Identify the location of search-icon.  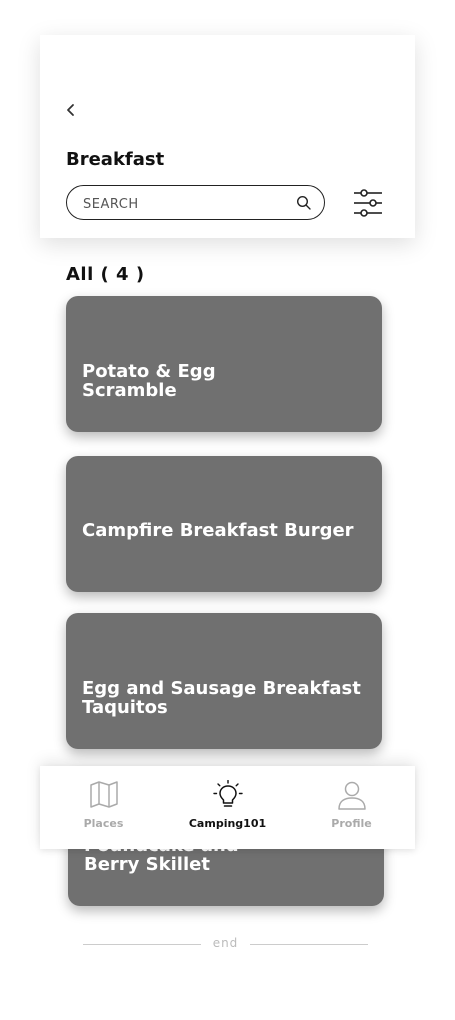
(304, 203).